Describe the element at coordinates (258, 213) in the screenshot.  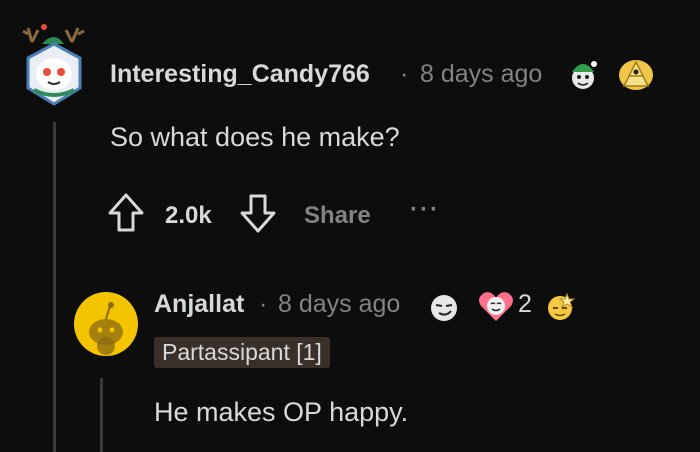
I see `downvote-icon` at that location.